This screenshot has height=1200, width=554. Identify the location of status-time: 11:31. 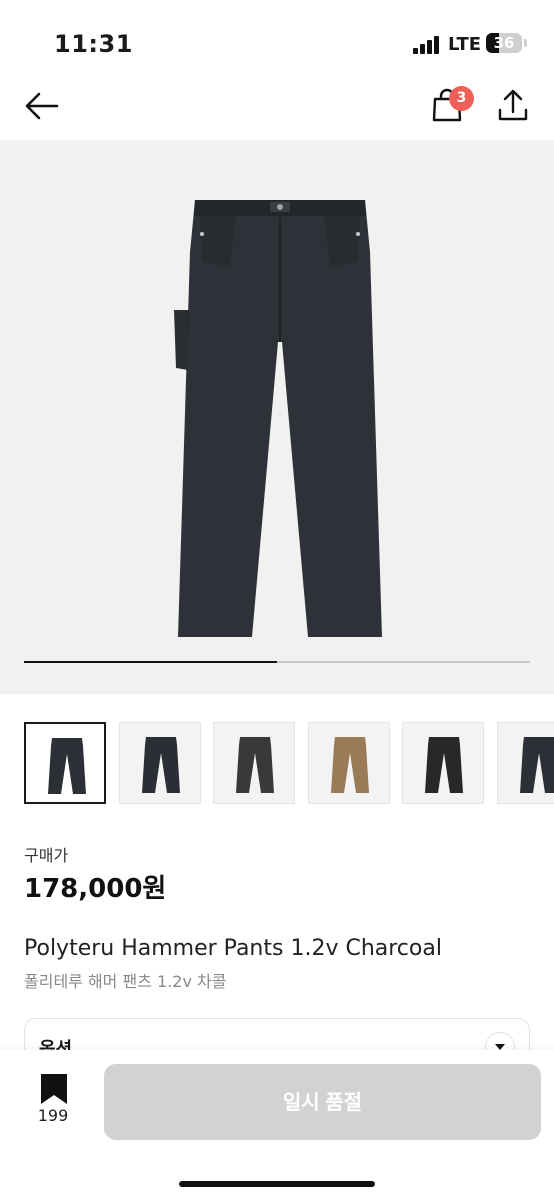
(93, 44).